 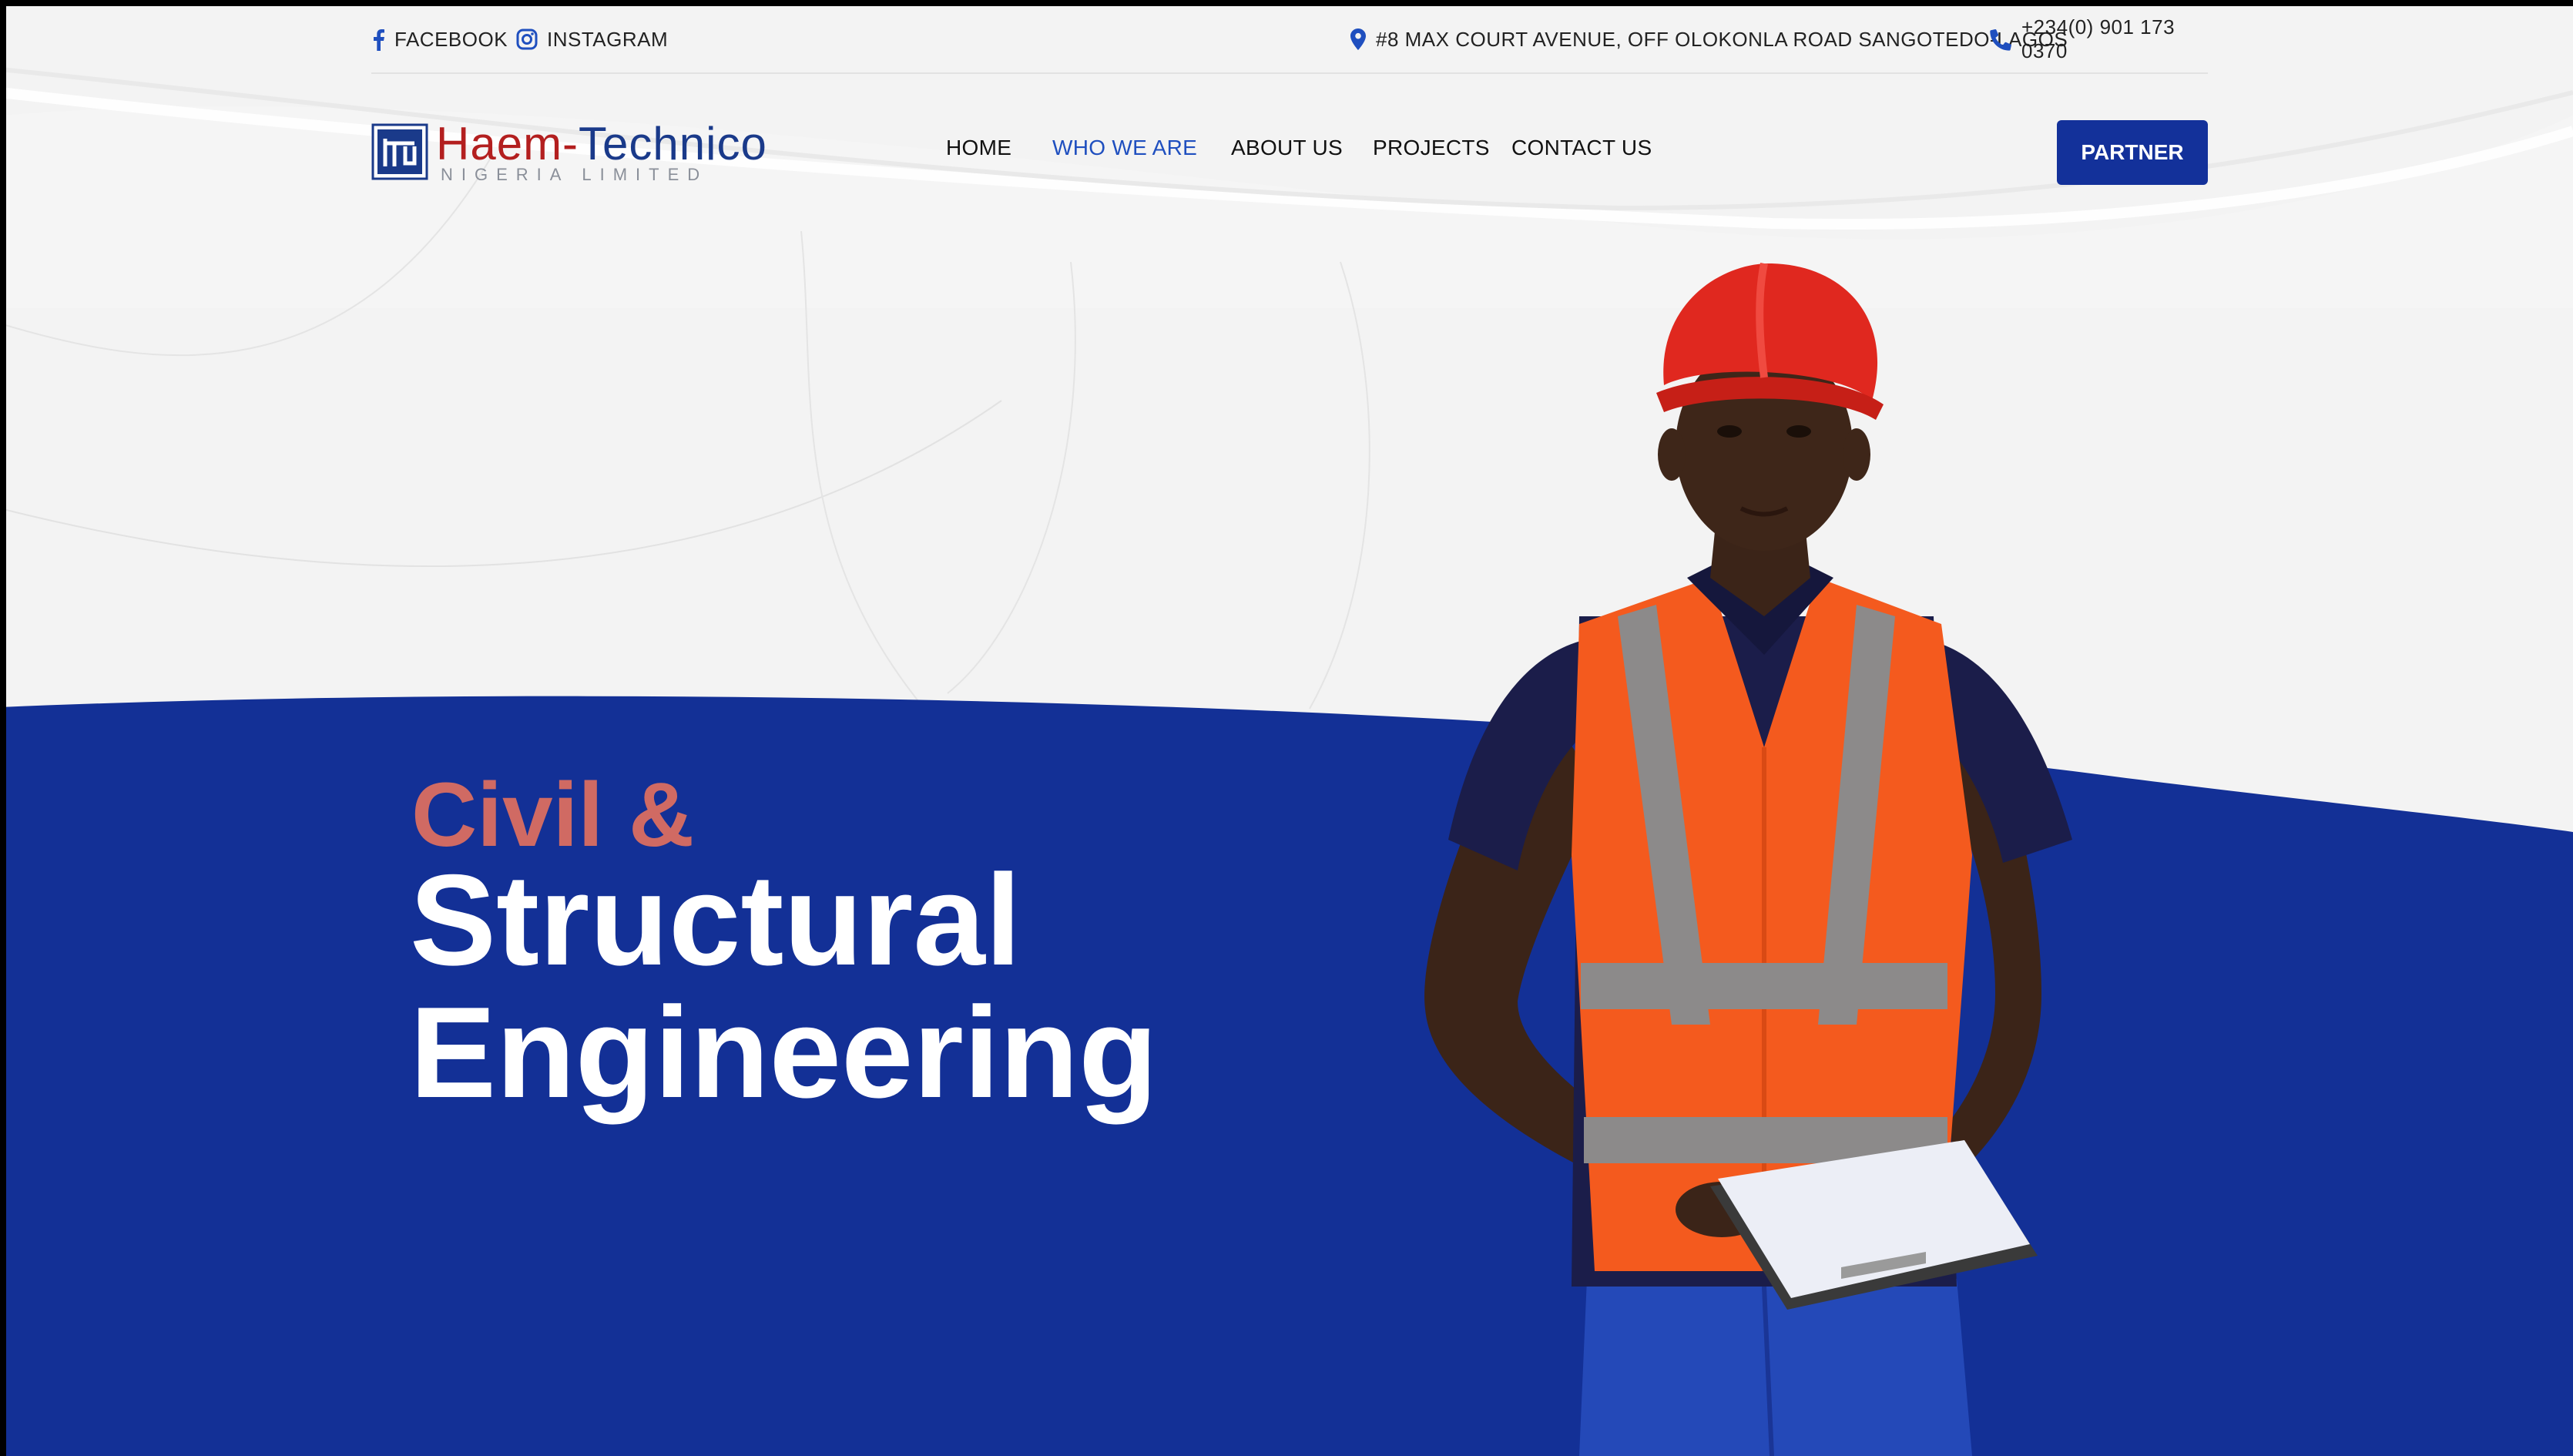 What do you see at coordinates (673, 144) in the screenshot?
I see `logo-name-part2: Technico` at bounding box center [673, 144].